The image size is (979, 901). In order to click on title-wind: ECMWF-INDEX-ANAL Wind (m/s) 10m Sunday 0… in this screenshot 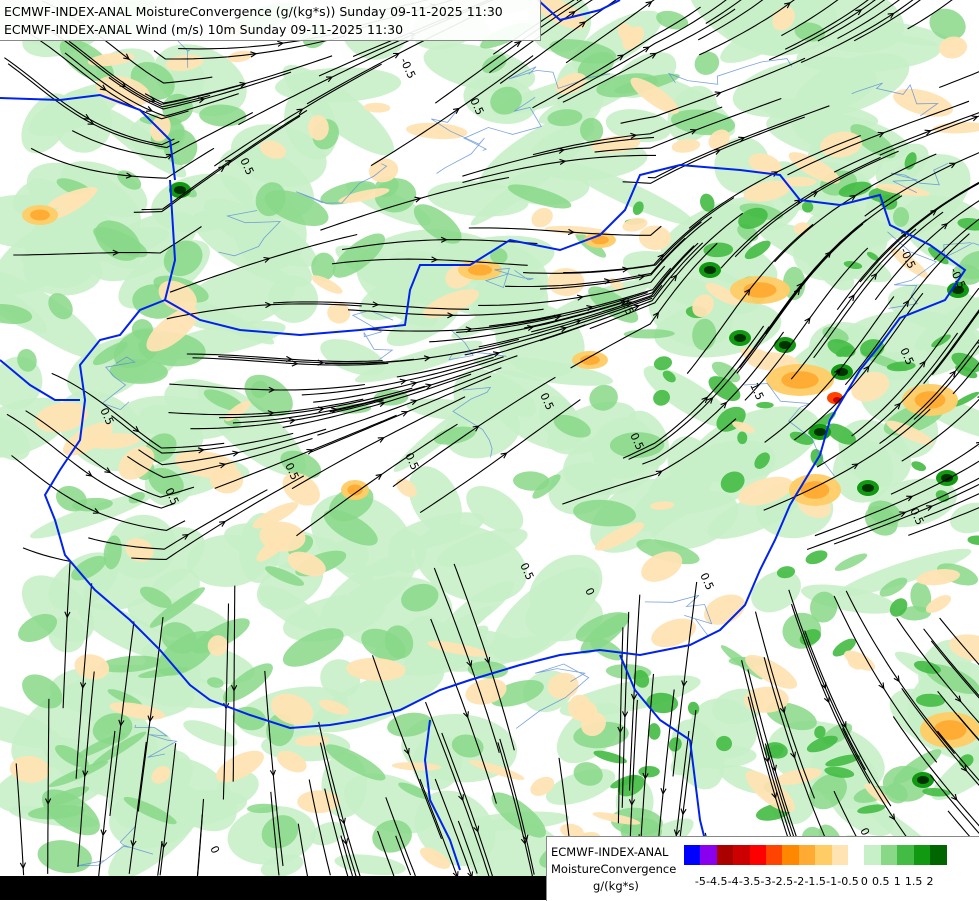, I will do `click(204, 29)`.